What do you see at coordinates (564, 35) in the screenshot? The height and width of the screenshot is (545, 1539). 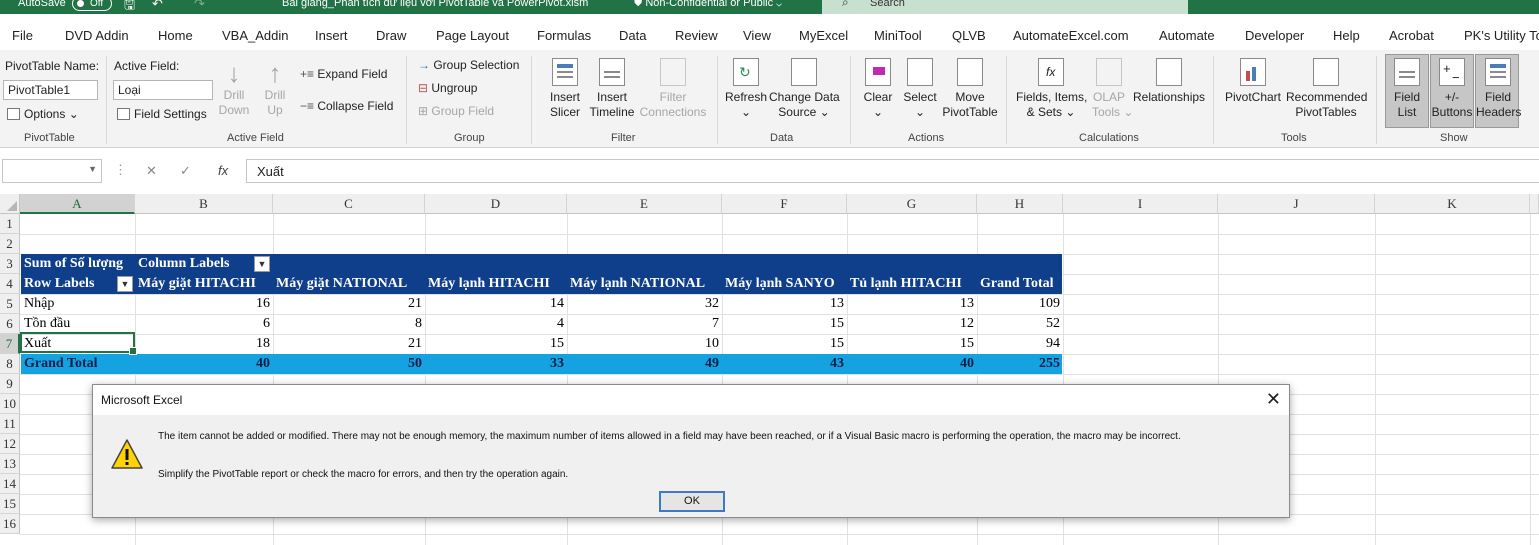 I see `tab-formulas: Formulas` at bounding box center [564, 35].